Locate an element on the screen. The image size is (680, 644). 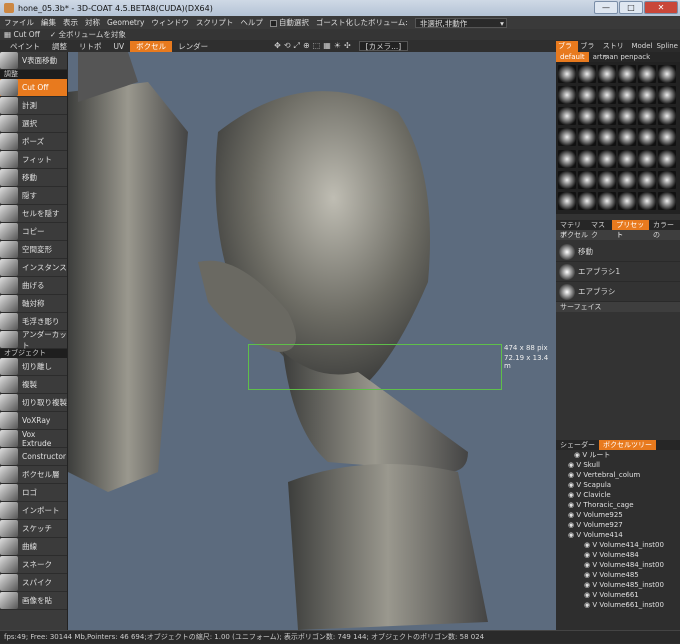
preset-item: エアブラシ is located at coordinates (618, 292).